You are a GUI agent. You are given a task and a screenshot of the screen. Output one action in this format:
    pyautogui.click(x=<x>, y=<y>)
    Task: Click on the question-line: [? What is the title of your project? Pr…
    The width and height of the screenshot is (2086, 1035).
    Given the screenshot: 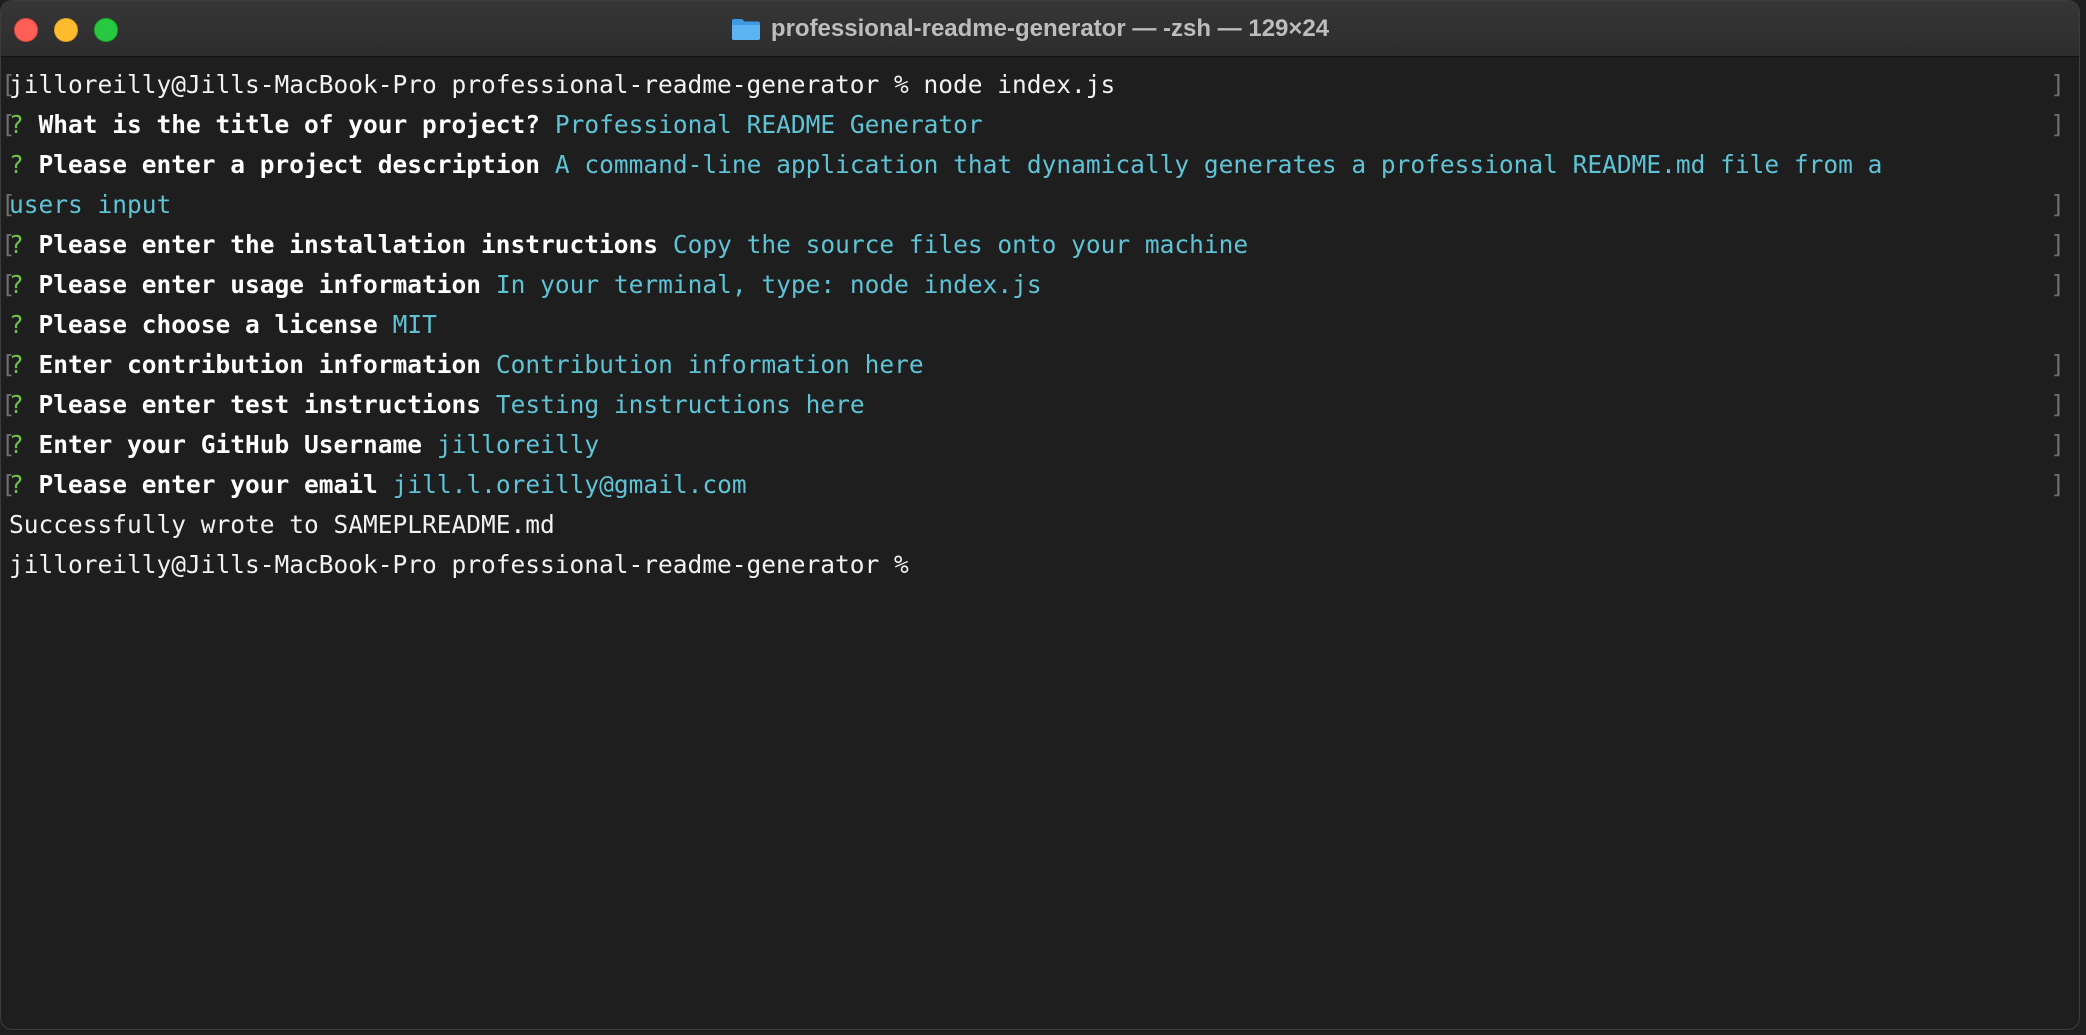 What is the action you would take?
    pyautogui.click(x=1040, y=125)
    